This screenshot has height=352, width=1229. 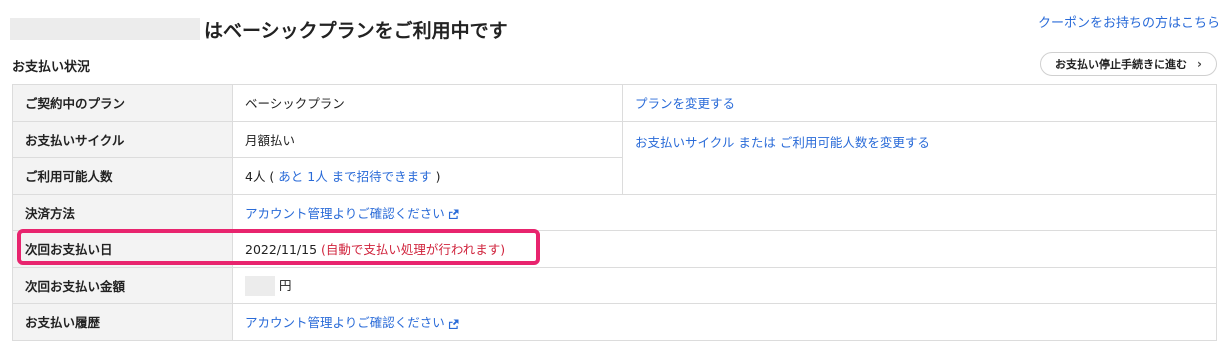 I want to click on row-label-seats: ご利用可能人数, so click(x=122, y=176).